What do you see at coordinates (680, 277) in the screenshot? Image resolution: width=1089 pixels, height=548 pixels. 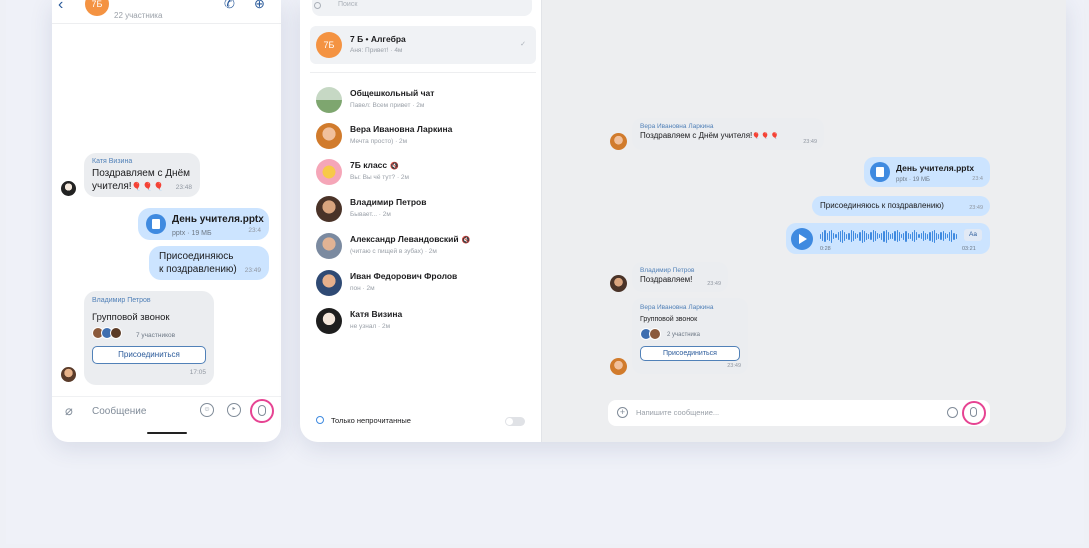 I see `message-bubble: Владимир Петров Поздравляем! 23:49` at bounding box center [680, 277].